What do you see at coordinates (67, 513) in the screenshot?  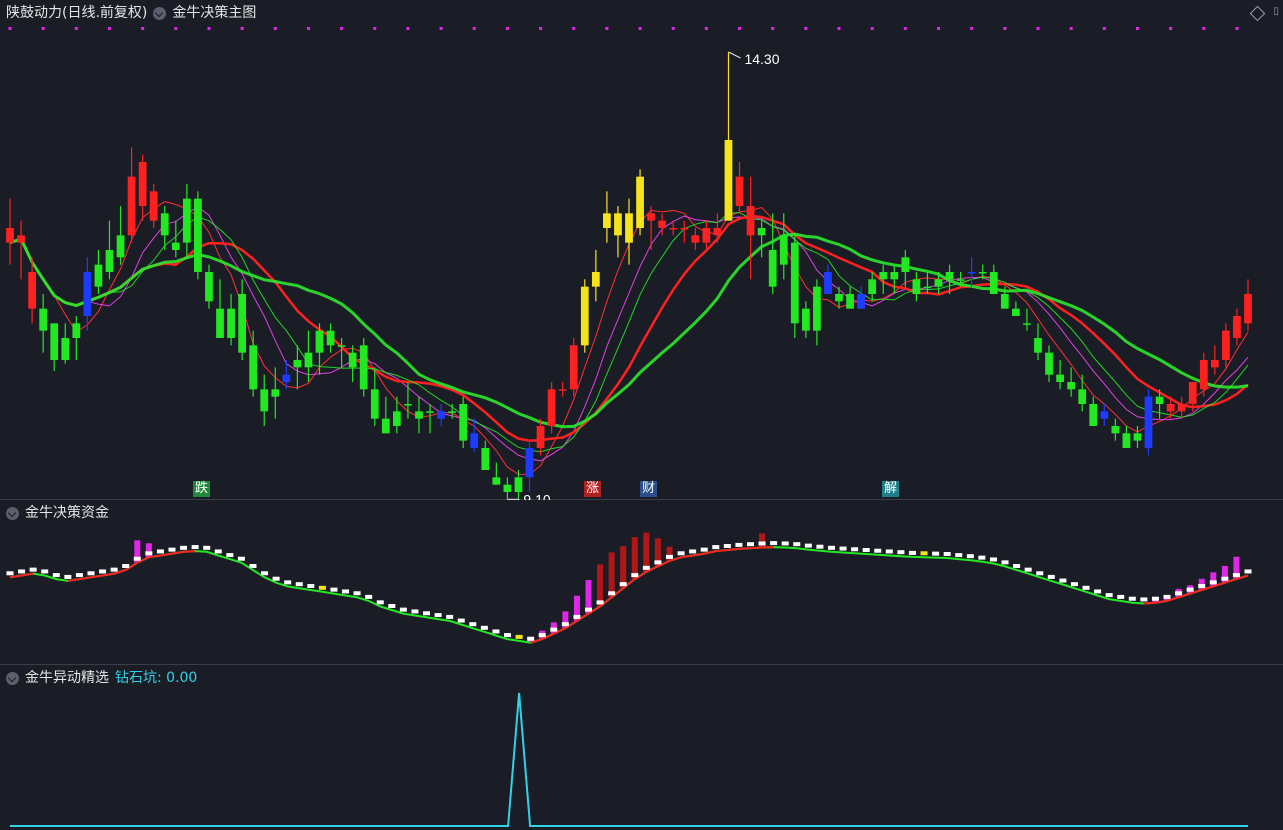 I see `funds-title: 金牛决策资金` at bounding box center [67, 513].